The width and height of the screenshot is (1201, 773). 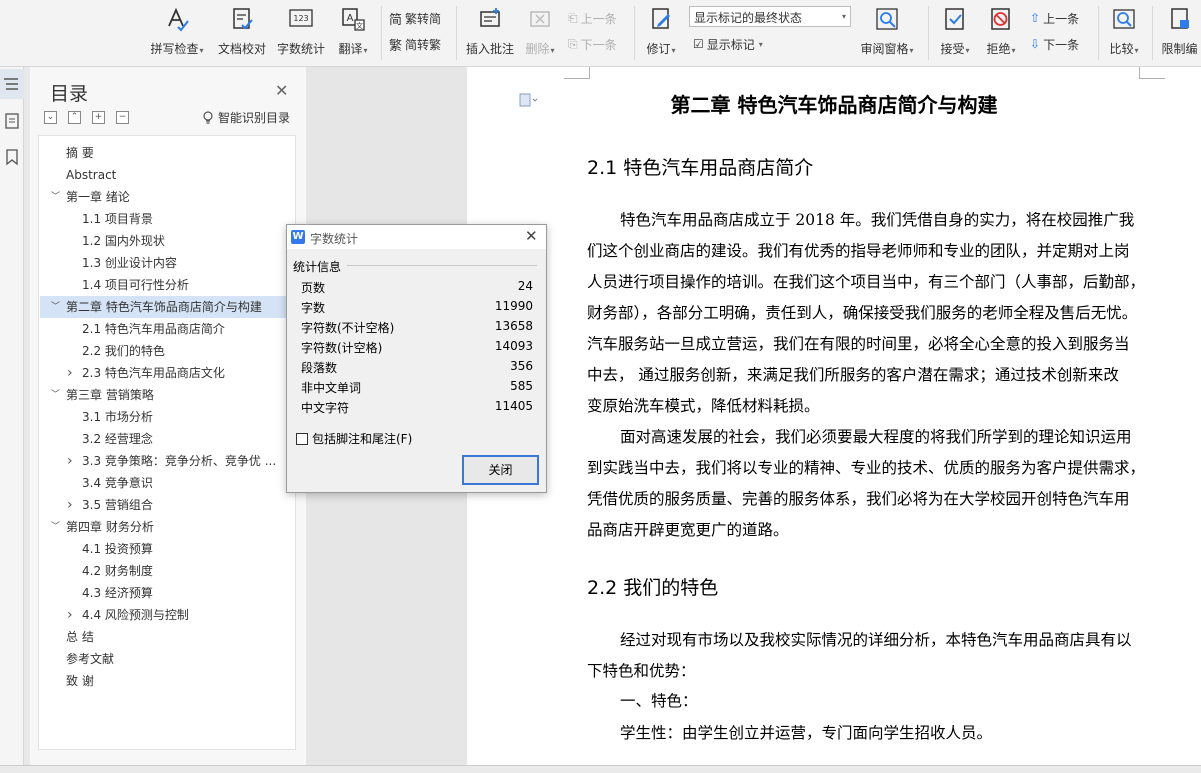 What do you see at coordinates (661, 18) in the screenshot?
I see `track-changes-icon` at bounding box center [661, 18].